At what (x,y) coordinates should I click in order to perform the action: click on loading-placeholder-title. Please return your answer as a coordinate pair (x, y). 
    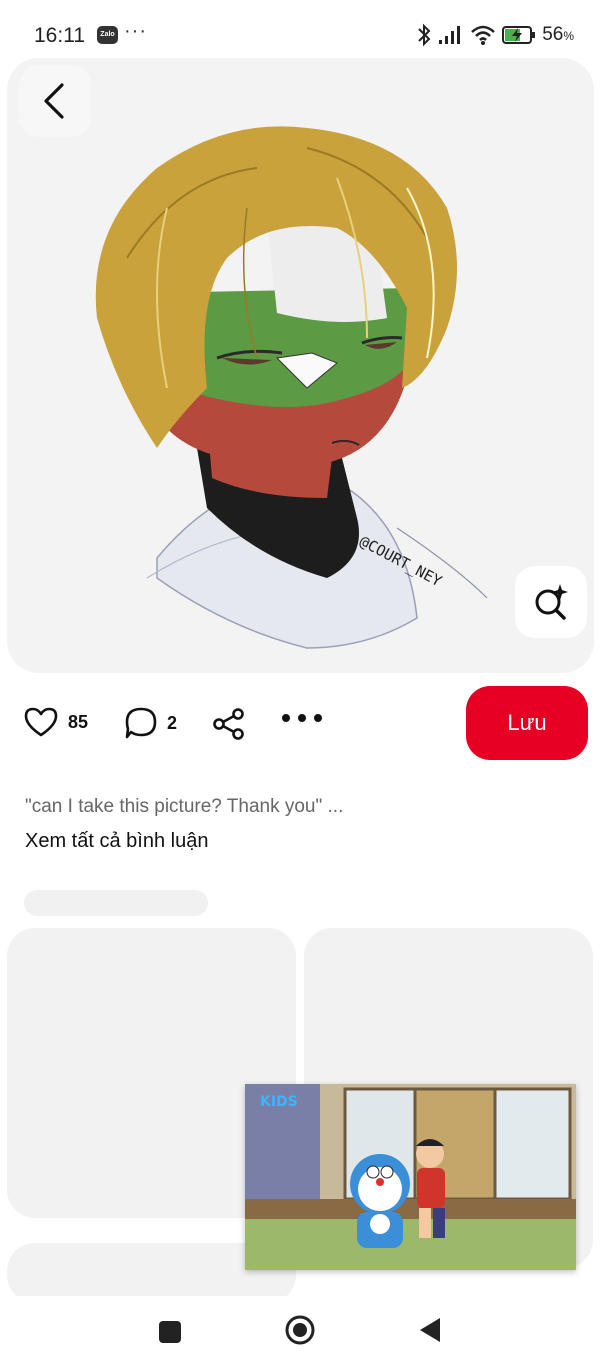
    Looking at the image, I should click on (116, 903).